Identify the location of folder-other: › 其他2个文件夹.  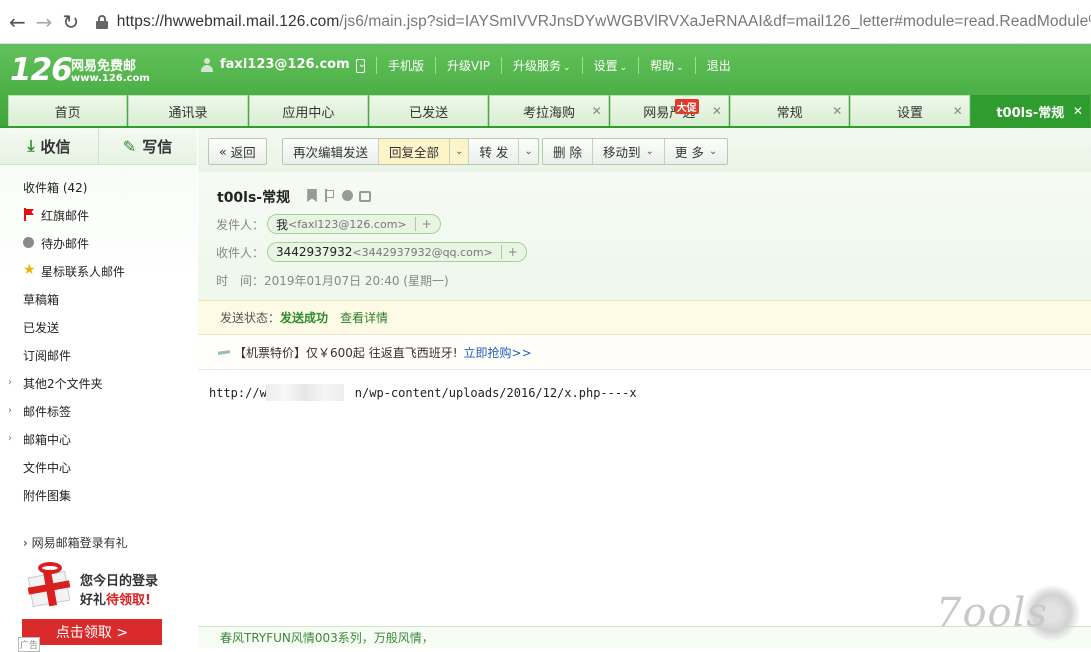
(98, 383).